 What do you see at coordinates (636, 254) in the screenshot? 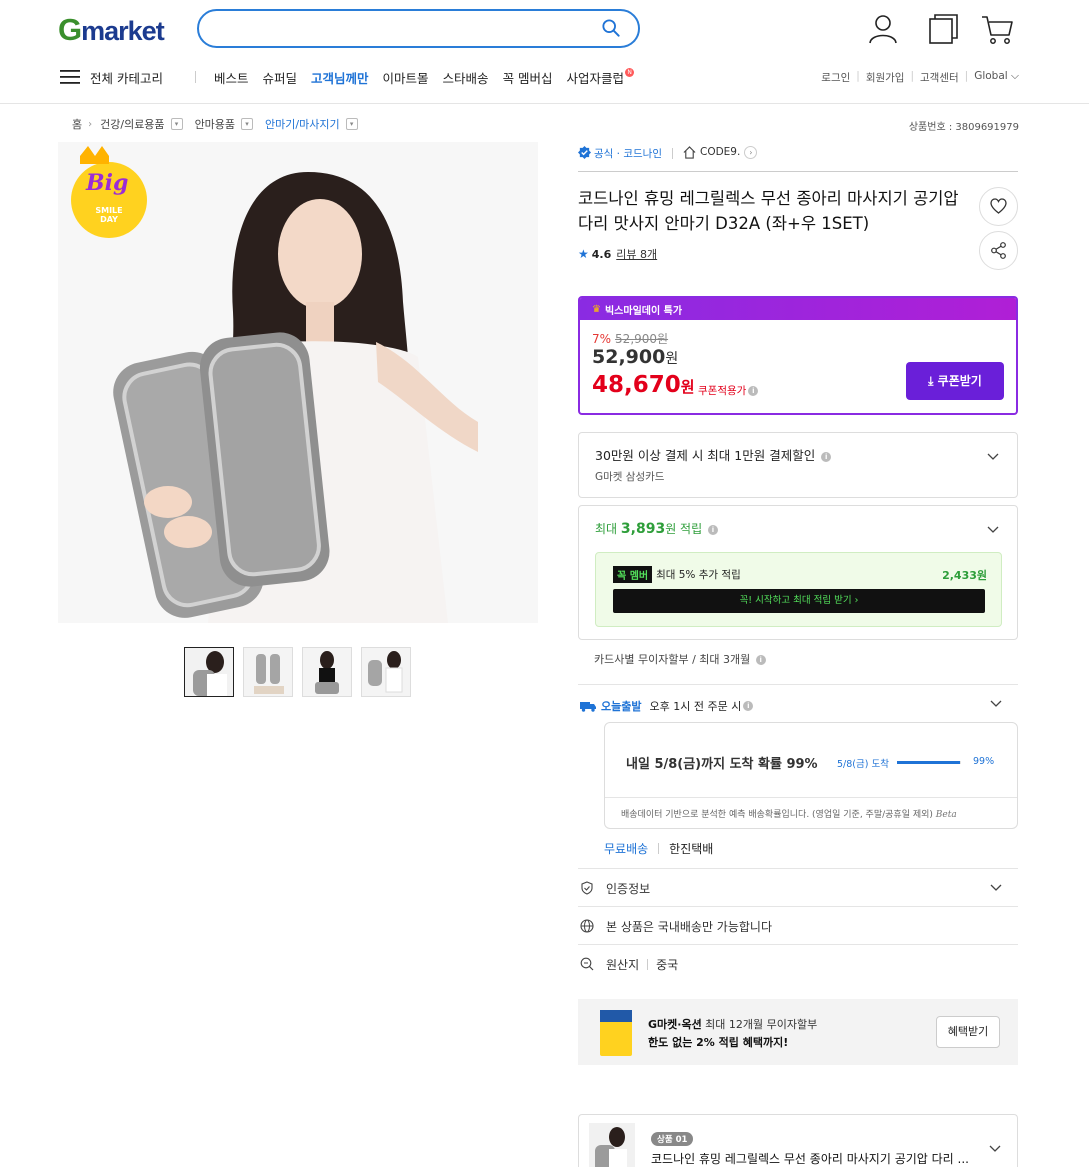
I see `review-link: 리뷰 8개` at bounding box center [636, 254].